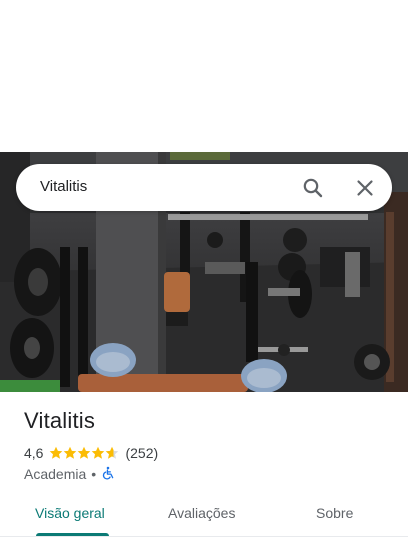 The height and width of the screenshot is (544, 408). I want to click on tab-reviews: Avaliações, so click(201, 513).